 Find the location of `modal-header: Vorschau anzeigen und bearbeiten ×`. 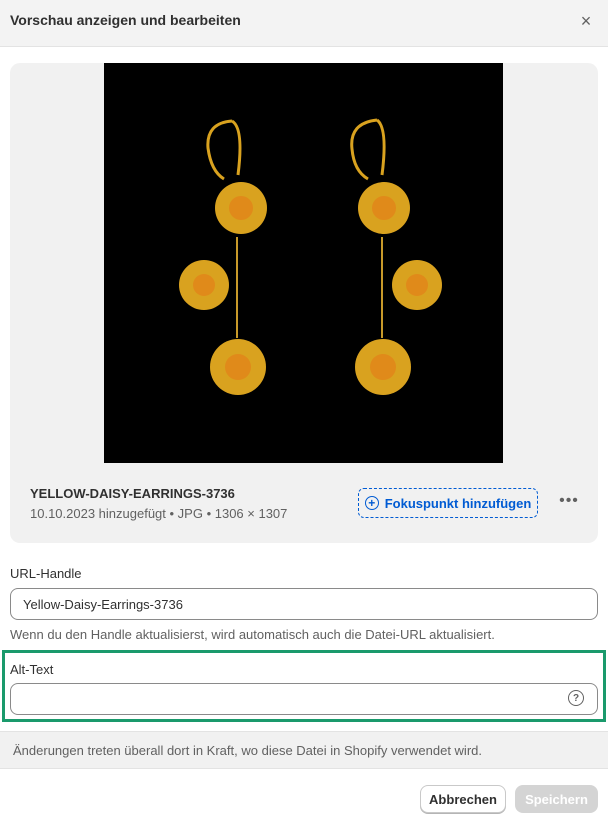

modal-header: Vorschau anzeigen und bearbeiten × is located at coordinates (304, 23).